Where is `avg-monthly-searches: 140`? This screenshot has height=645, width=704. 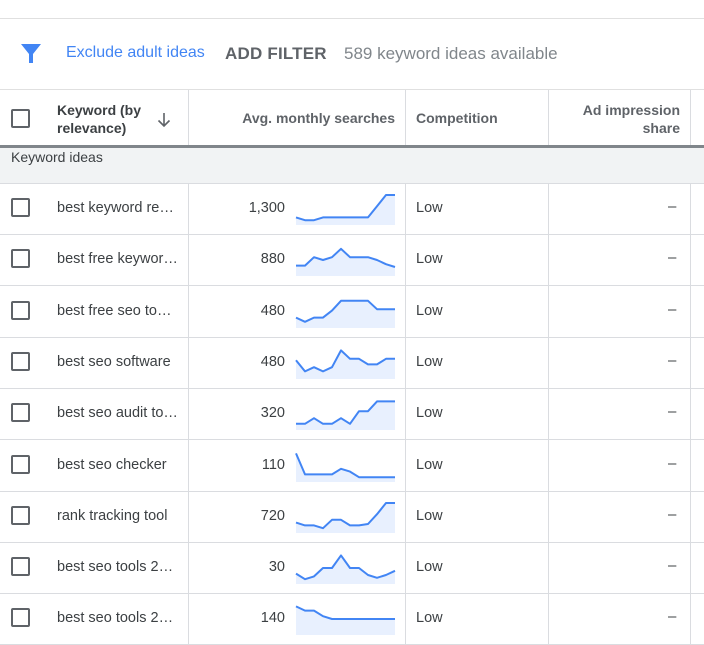 avg-monthly-searches: 140 is located at coordinates (272, 618).